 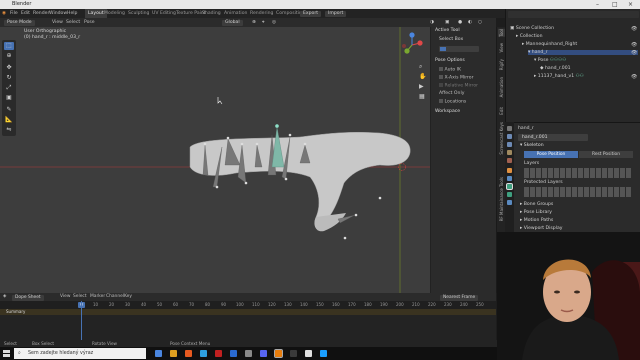 I want to click on timeline-menu-select: Select, so click(x=80, y=297).